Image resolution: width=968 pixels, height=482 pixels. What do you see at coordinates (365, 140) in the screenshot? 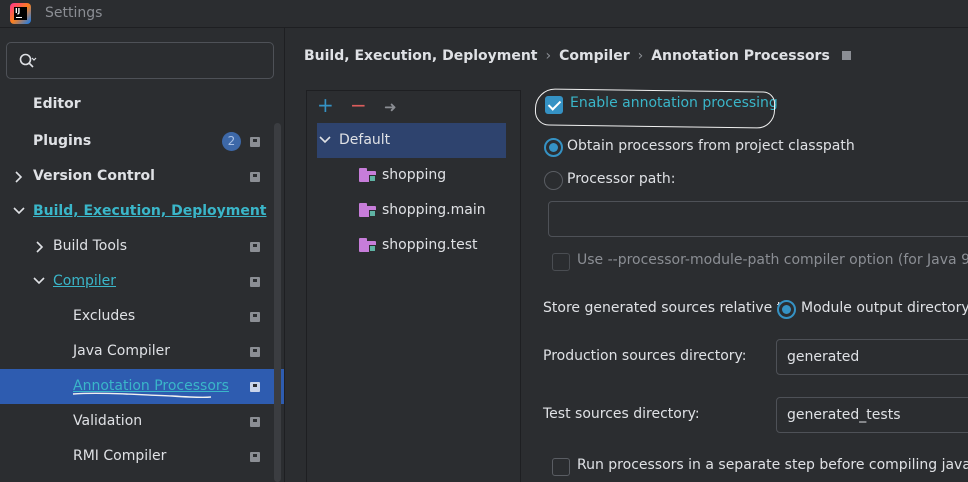
I see `profile-label: Default` at bounding box center [365, 140].